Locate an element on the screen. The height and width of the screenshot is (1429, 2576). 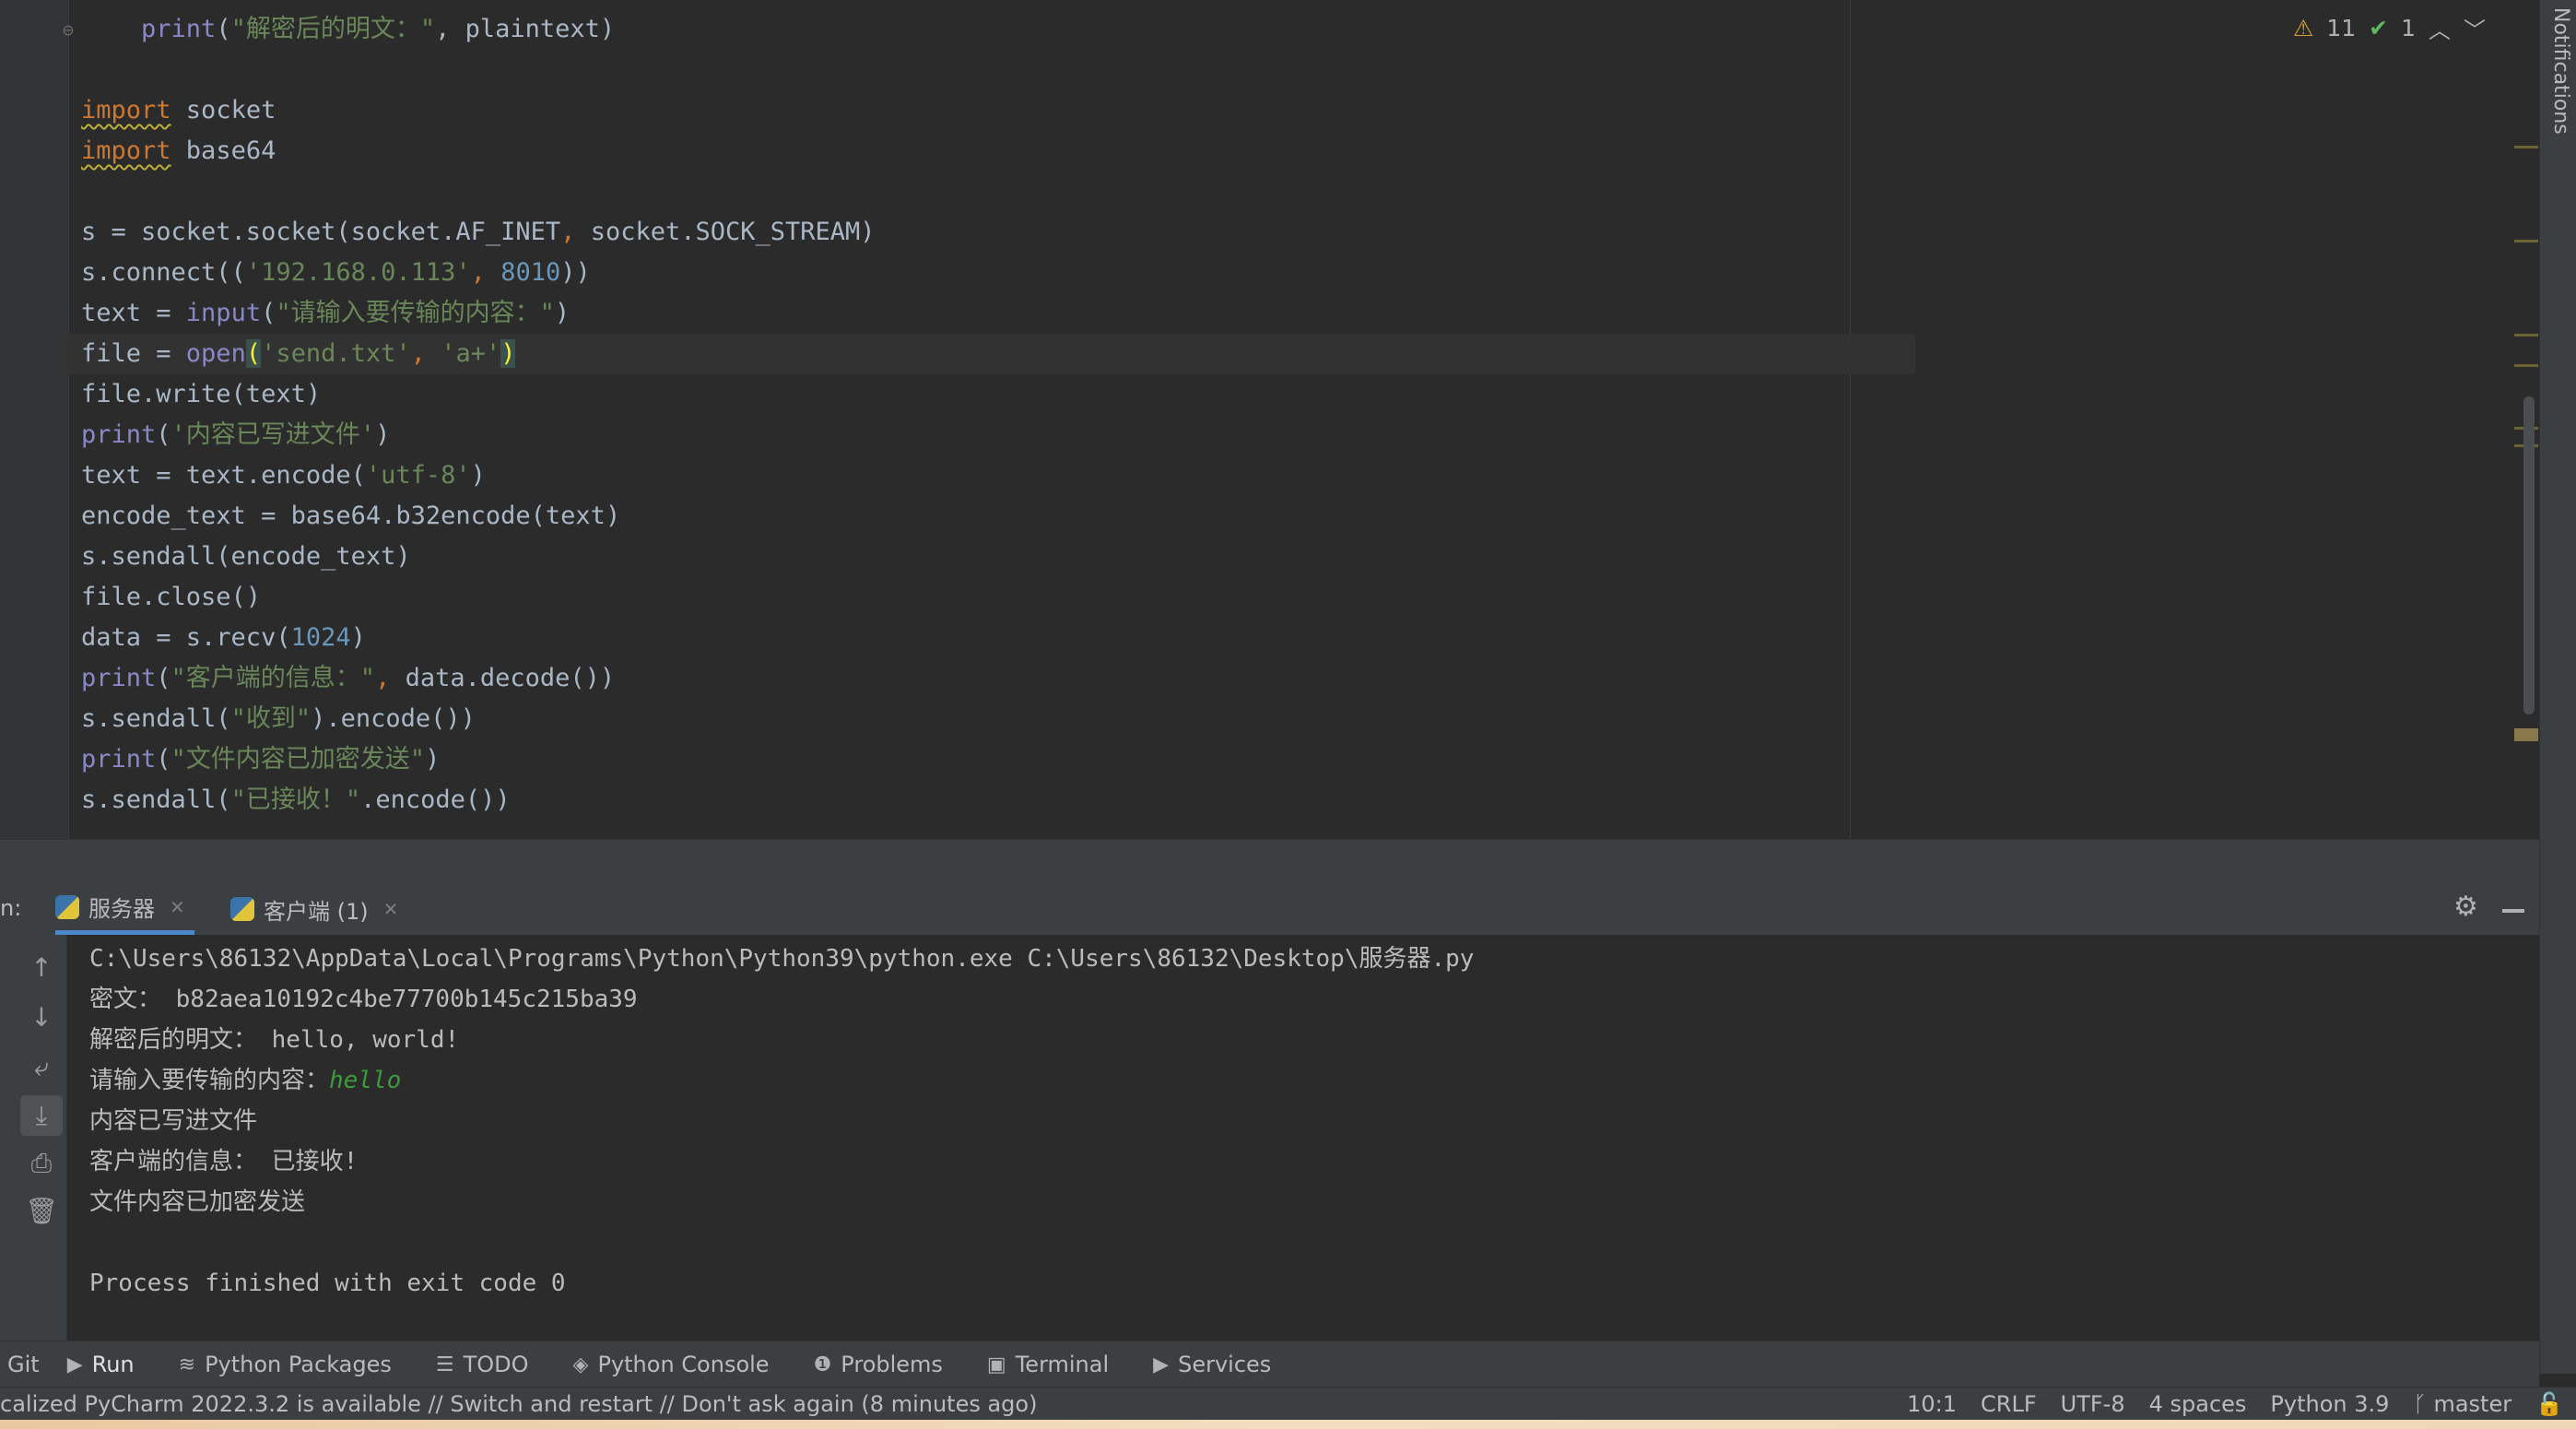
tool-label: Git is located at coordinates (24, 1364).